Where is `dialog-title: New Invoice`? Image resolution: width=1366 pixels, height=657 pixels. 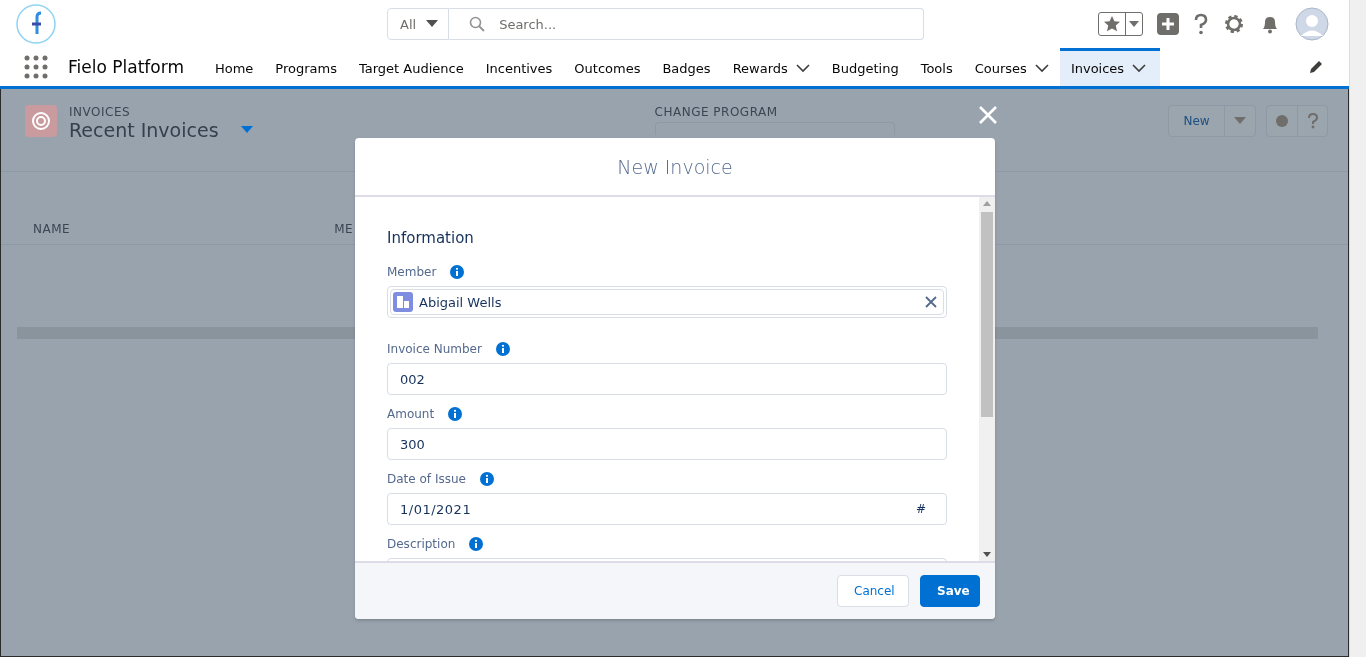
dialog-title: New Invoice is located at coordinates (675, 166).